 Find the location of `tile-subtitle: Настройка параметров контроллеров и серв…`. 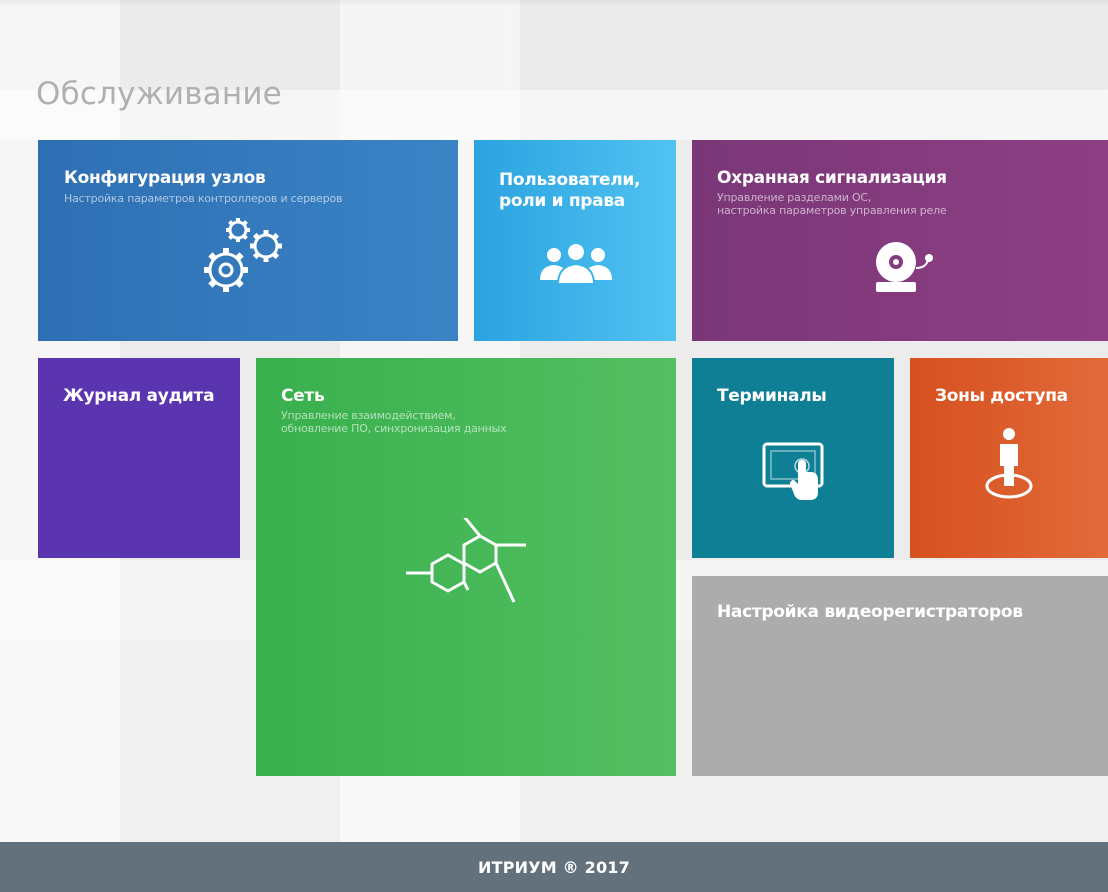

tile-subtitle: Настройка параметров контроллеров и серв… is located at coordinates (203, 198).